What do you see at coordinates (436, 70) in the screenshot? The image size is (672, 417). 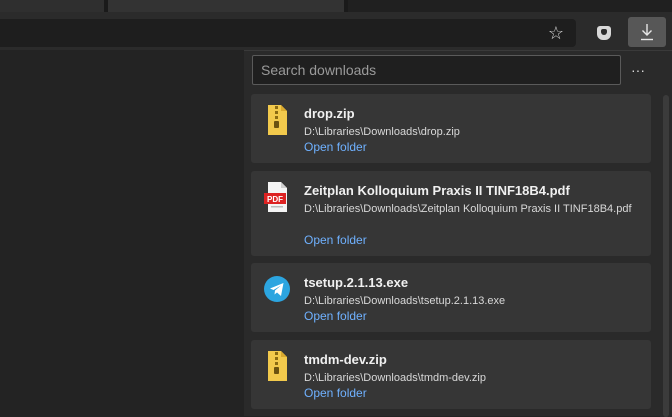 I see `search-downloads-input` at bounding box center [436, 70].